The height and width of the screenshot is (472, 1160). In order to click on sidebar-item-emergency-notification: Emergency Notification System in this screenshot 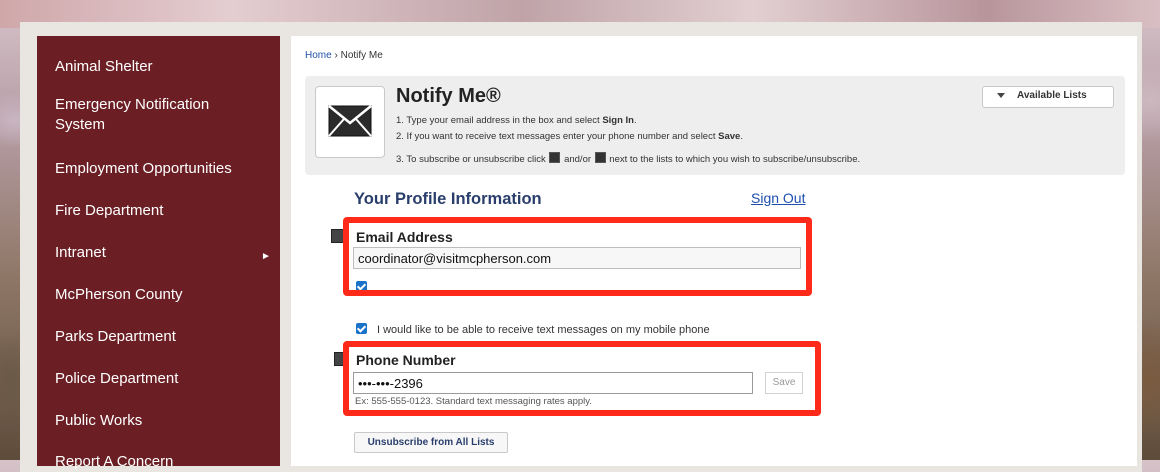, I will do `click(150, 115)`.